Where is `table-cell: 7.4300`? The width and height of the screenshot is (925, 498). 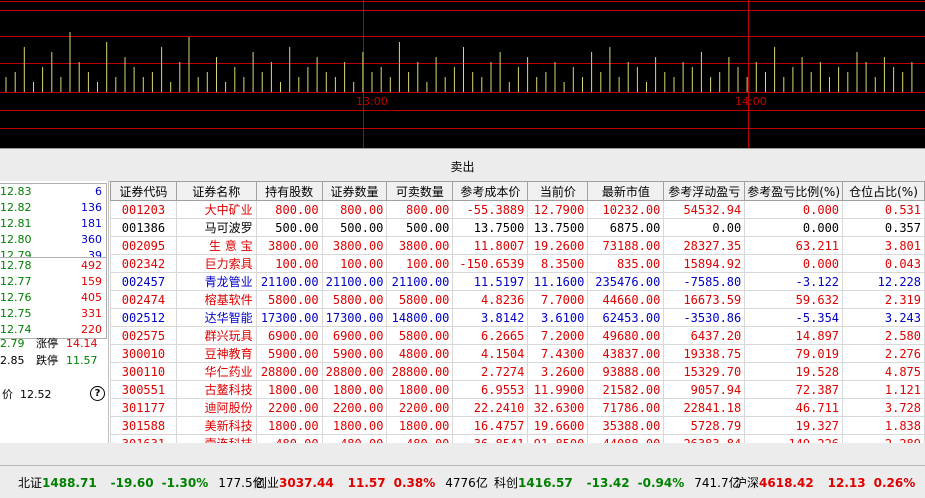
table-cell: 7.4300 is located at coordinates (558, 353).